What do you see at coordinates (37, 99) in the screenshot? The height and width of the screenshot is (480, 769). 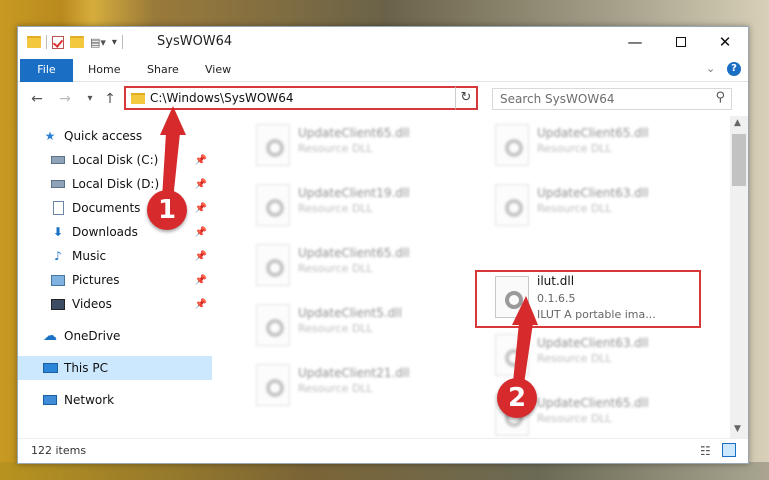 I see `back-arrow-icon: ←` at bounding box center [37, 99].